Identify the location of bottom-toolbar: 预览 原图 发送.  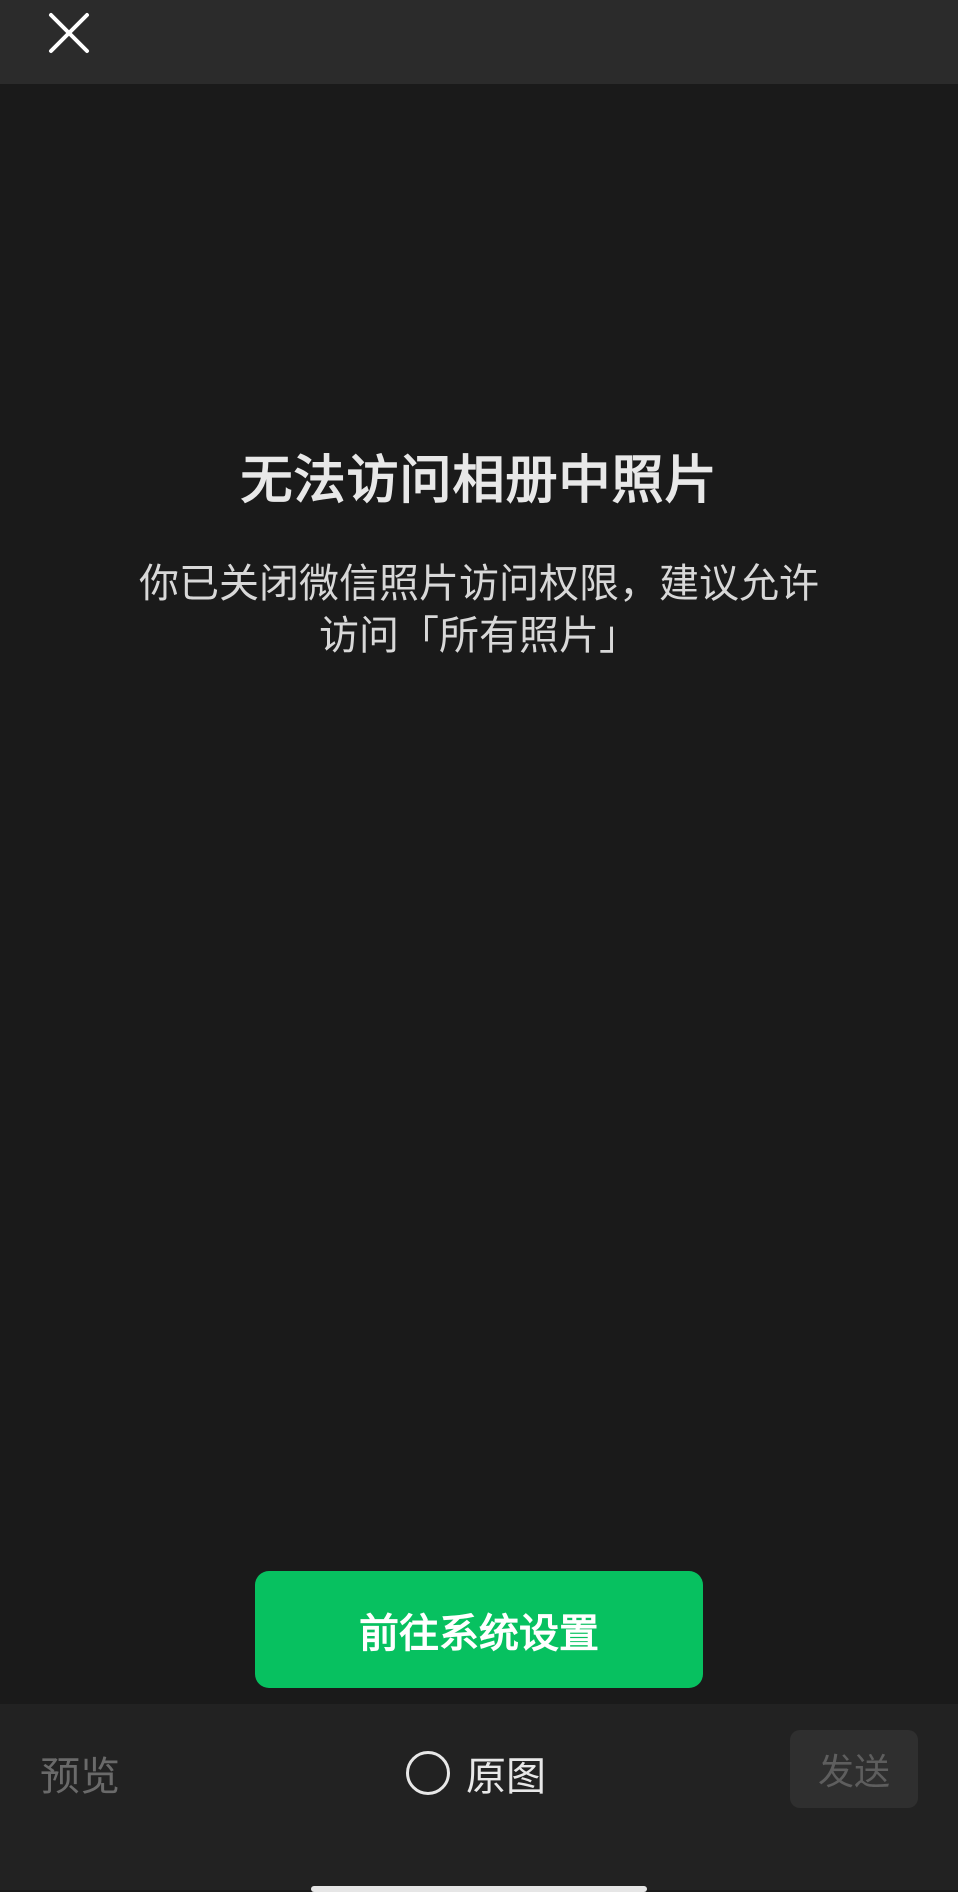
(479, 1798).